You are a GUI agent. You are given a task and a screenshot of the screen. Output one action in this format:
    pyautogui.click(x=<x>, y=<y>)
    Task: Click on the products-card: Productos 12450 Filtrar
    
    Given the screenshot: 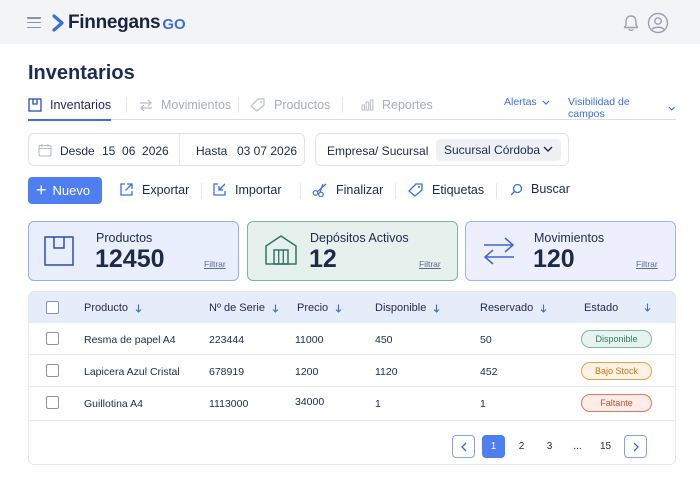 What is the action you would take?
    pyautogui.click(x=133, y=251)
    